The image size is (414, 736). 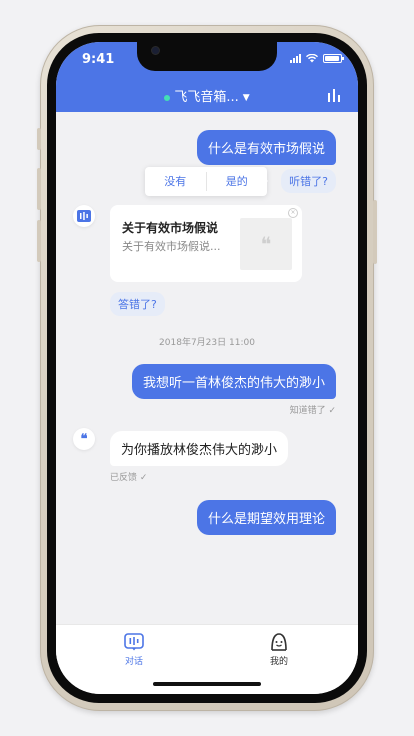 What do you see at coordinates (246, 97) in the screenshot?
I see `dropdown-caret-icon: ▼` at bounding box center [246, 97].